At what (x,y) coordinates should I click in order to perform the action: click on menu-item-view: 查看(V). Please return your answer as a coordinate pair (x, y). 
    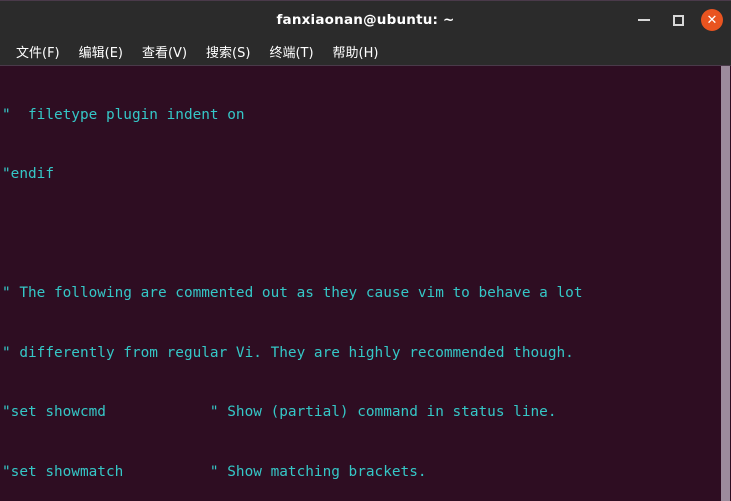
    Looking at the image, I should click on (164, 51).